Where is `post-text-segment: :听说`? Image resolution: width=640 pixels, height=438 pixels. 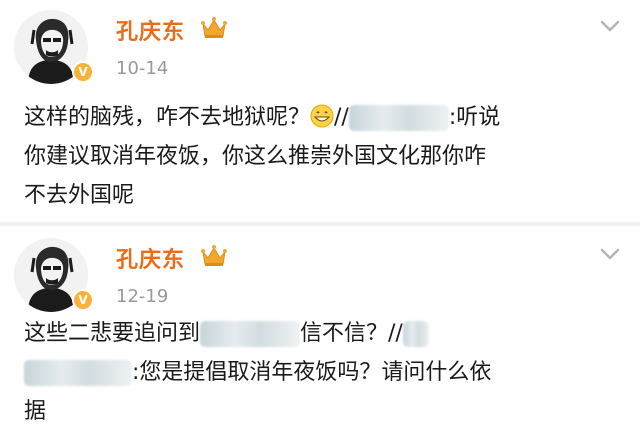
post-text-segment: :听说 is located at coordinates (474, 117).